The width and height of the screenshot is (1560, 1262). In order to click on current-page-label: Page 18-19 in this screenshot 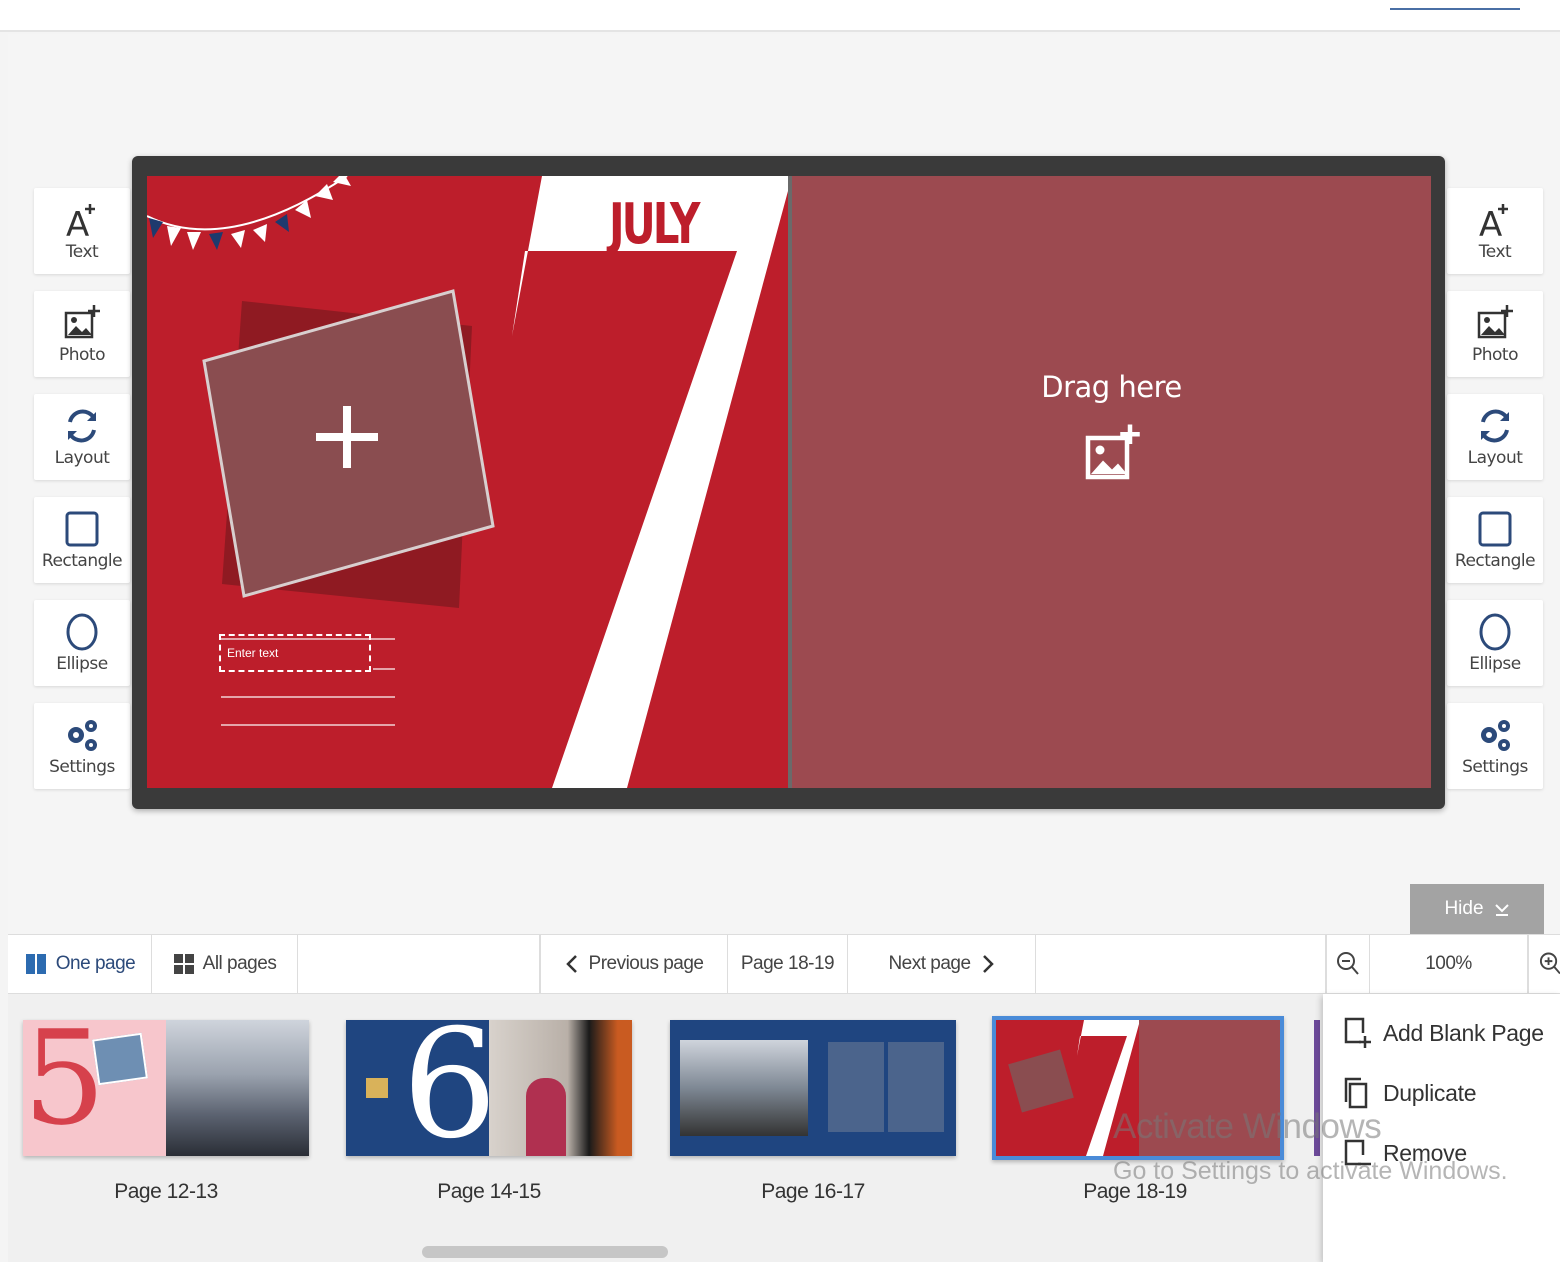, I will do `click(787, 963)`.